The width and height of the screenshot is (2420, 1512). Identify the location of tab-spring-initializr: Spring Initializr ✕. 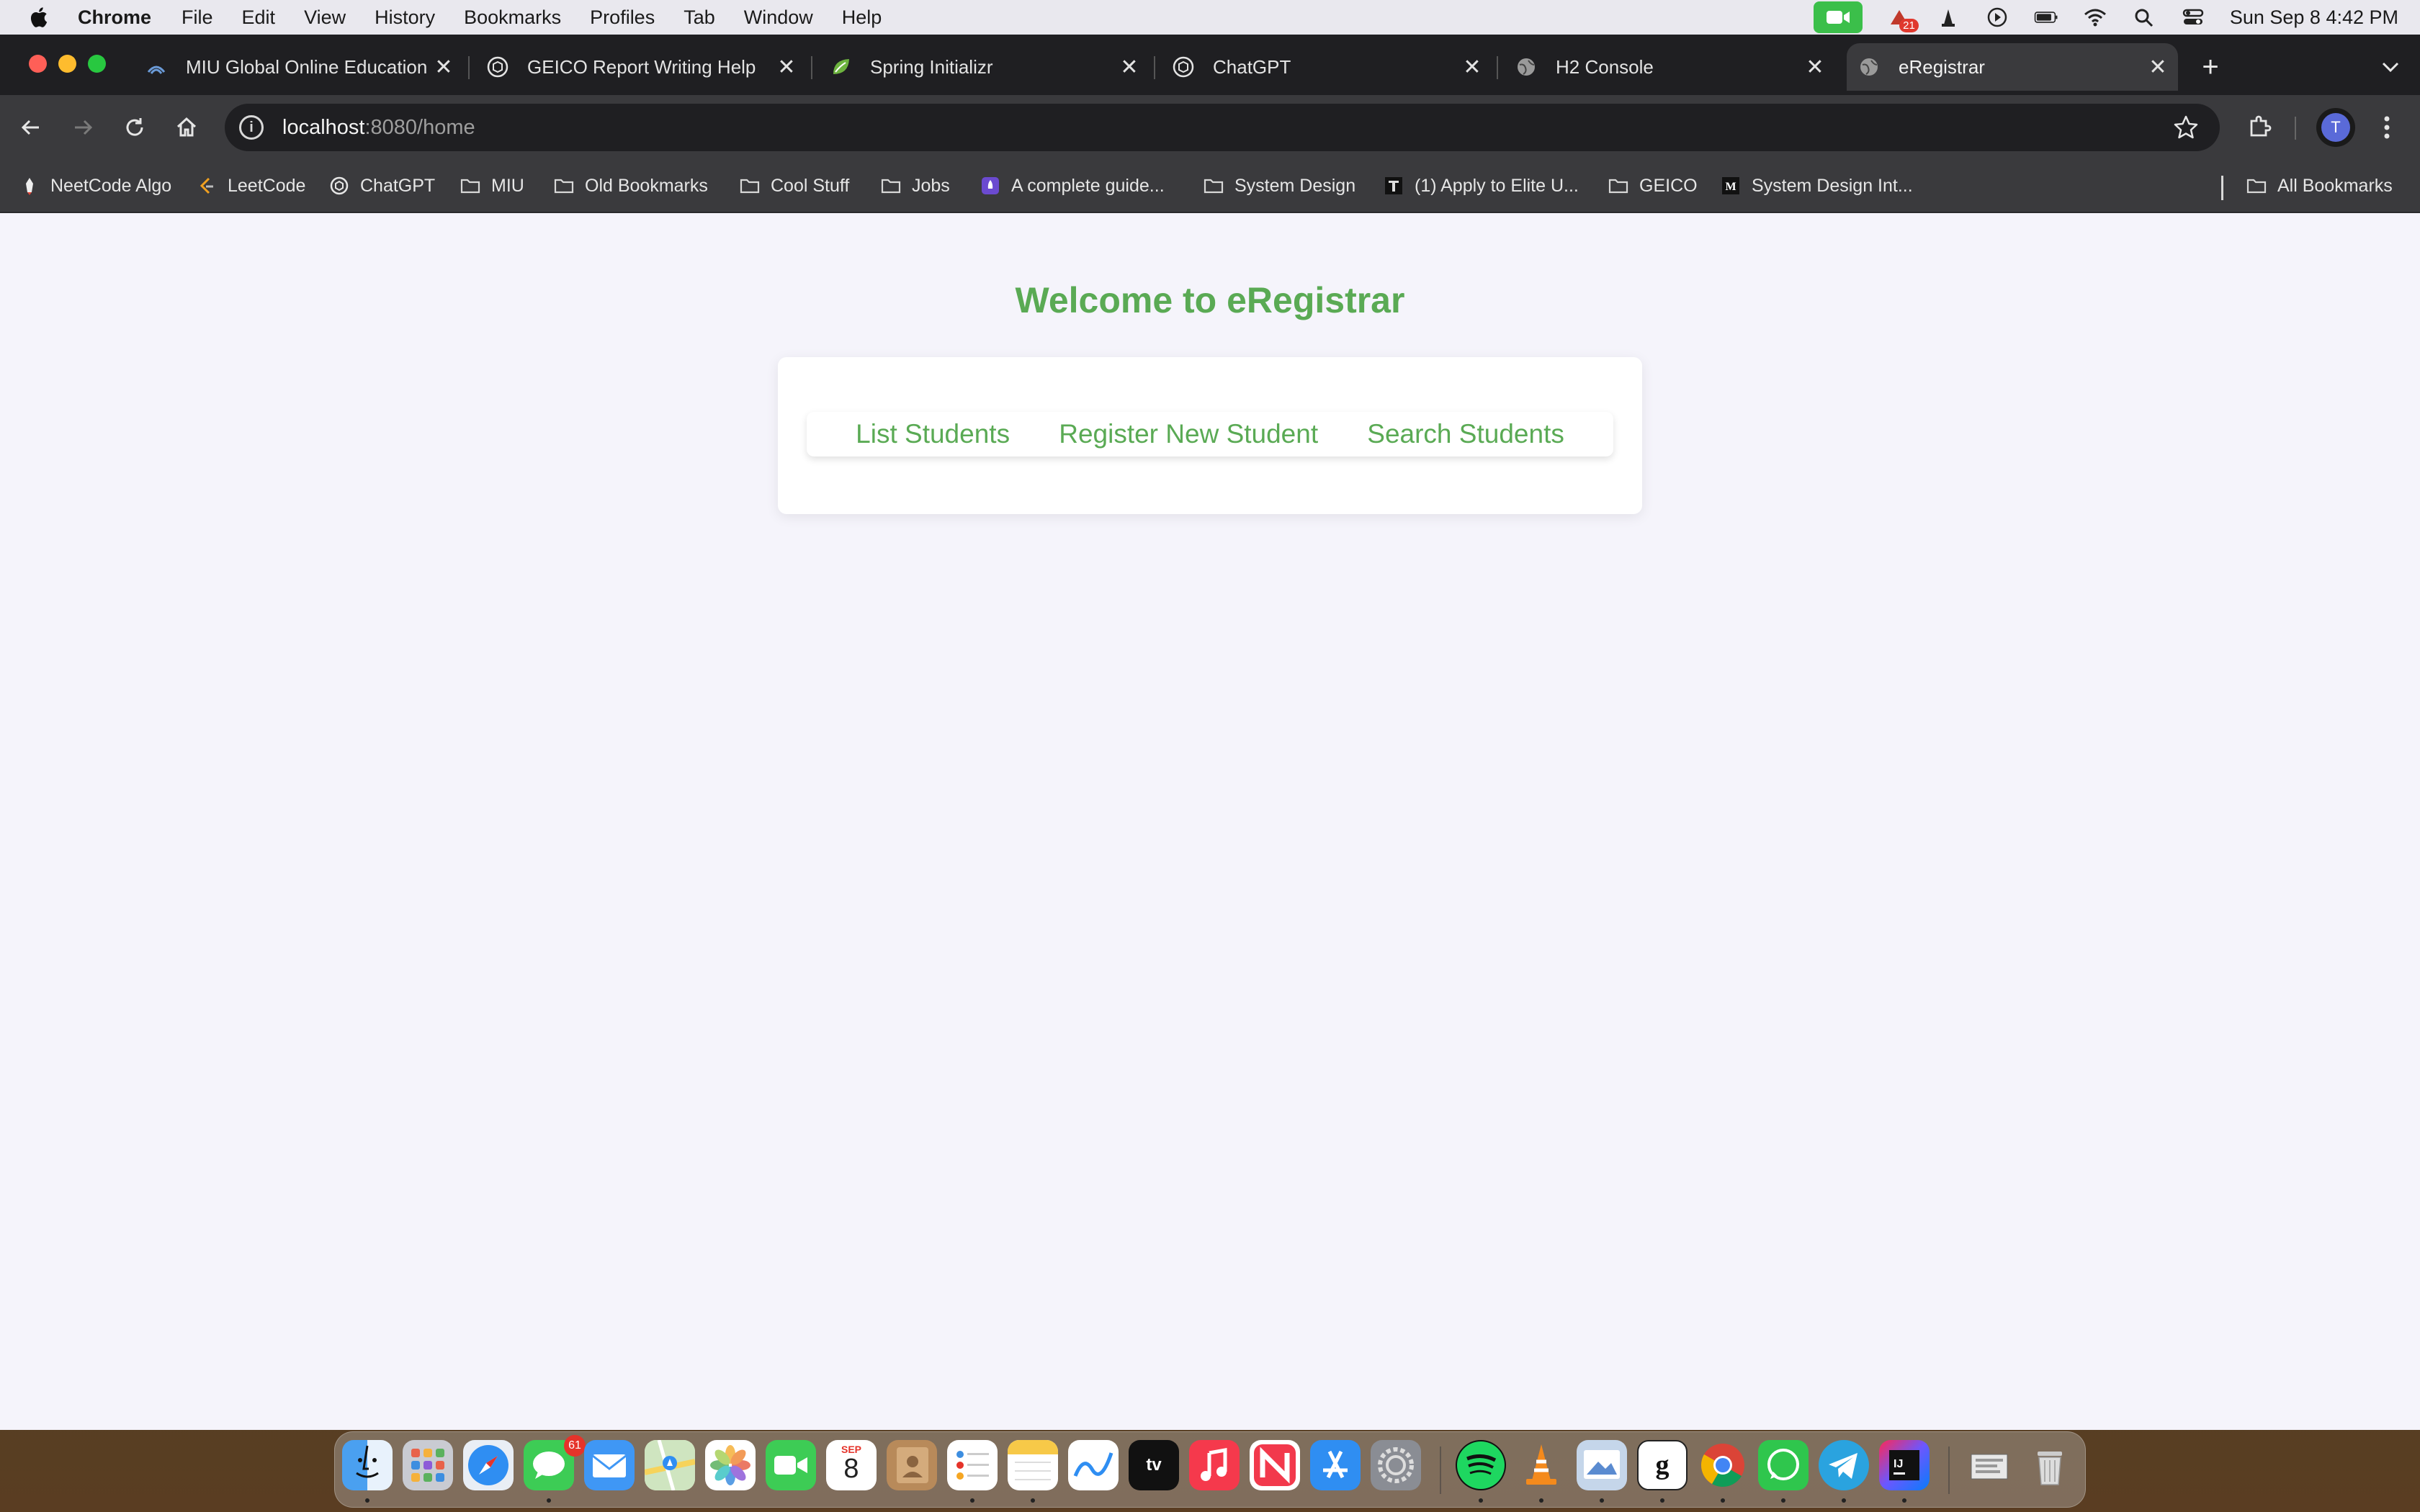
(984, 67).